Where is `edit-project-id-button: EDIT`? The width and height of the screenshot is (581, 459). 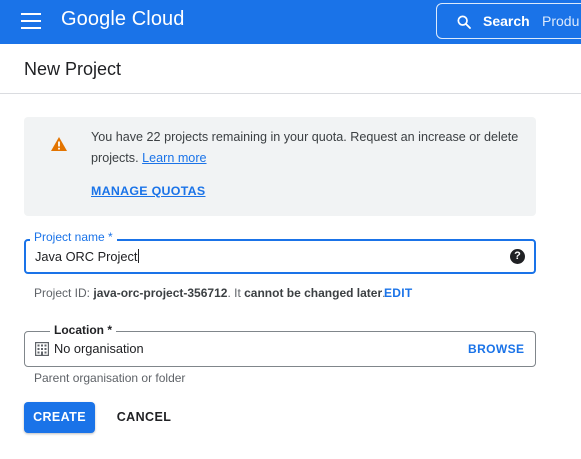
edit-project-id-button: EDIT is located at coordinates (398, 293).